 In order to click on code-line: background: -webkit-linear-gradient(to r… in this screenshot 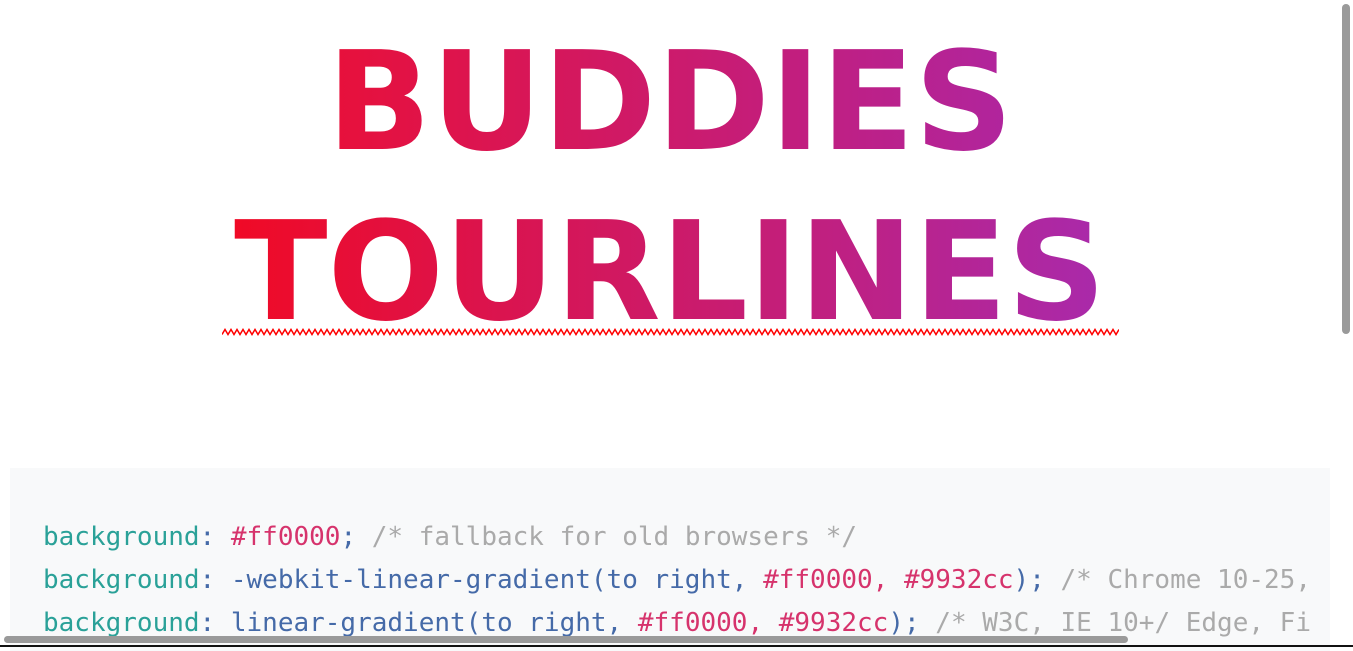, I will do `click(677, 580)`.